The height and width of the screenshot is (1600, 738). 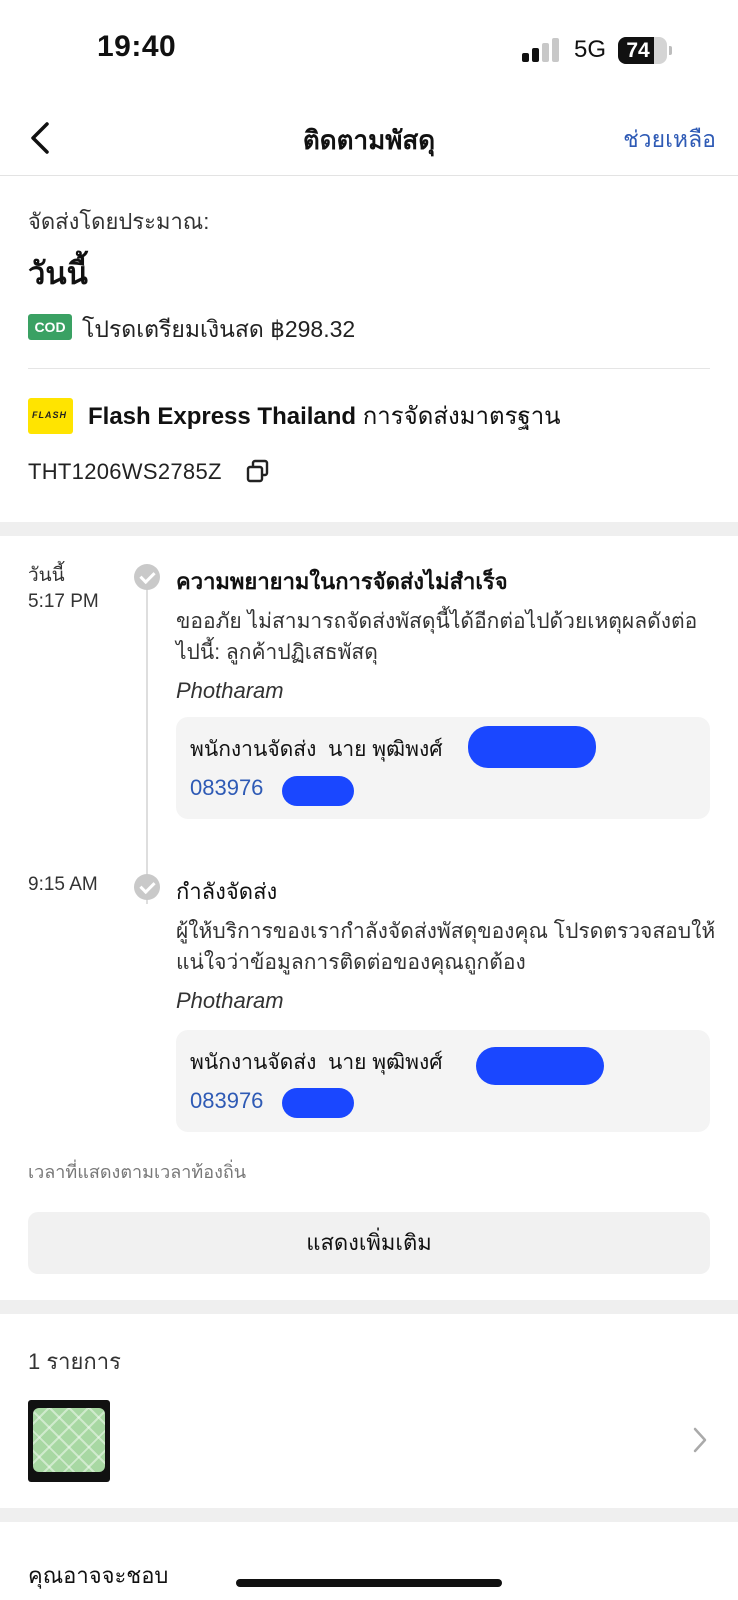 What do you see at coordinates (369, 368) in the screenshot?
I see `divider` at bounding box center [369, 368].